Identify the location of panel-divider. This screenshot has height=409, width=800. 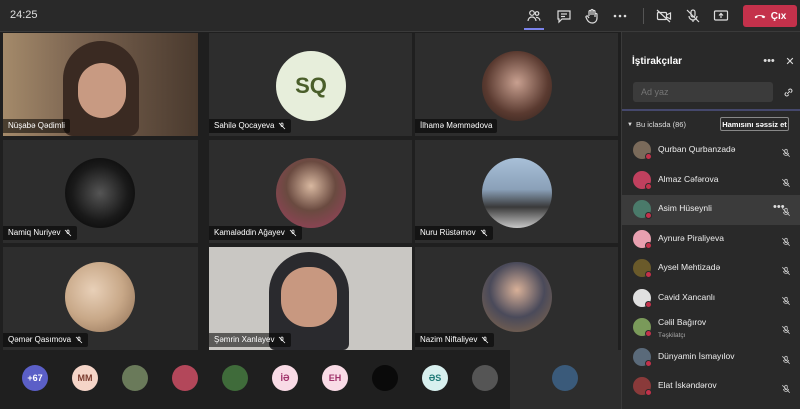
(711, 110).